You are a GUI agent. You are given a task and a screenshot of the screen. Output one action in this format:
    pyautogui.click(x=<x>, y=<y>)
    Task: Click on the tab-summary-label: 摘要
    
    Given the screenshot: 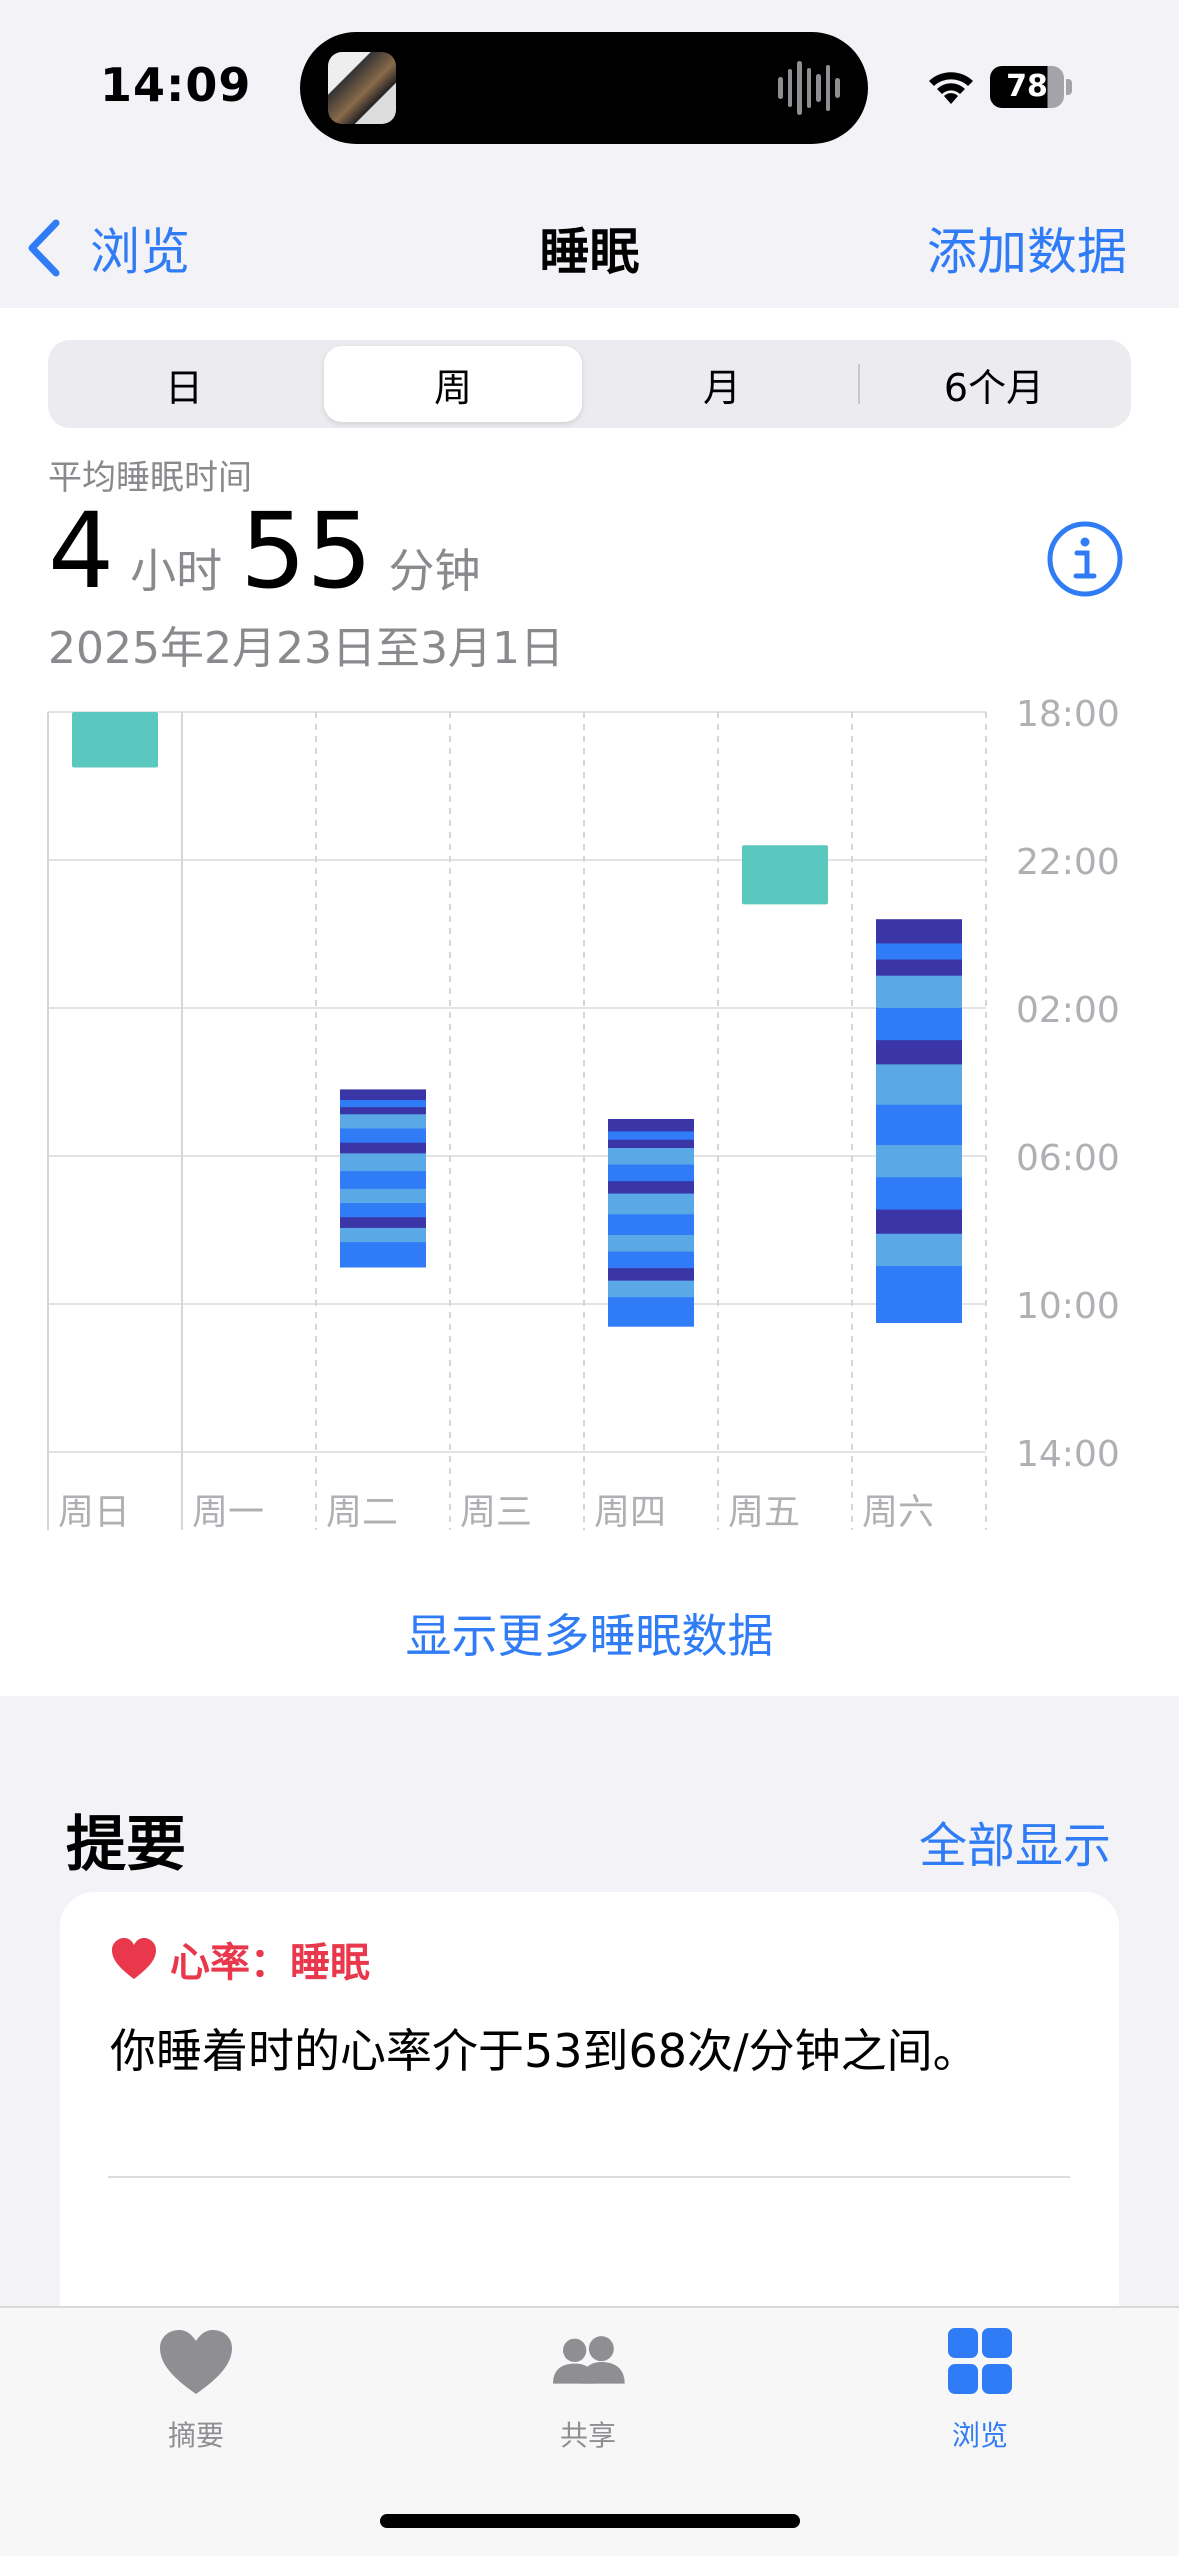 What is the action you would take?
    pyautogui.click(x=195, y=2435)
    